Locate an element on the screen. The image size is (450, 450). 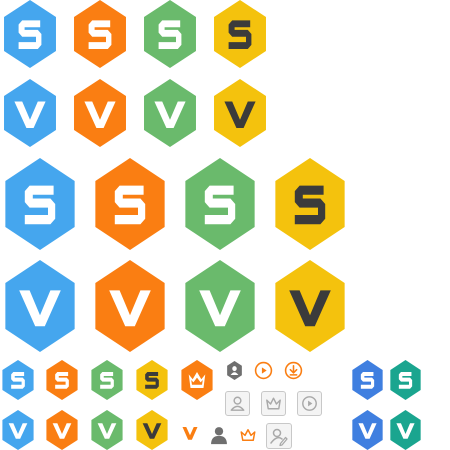
user-edit-box-icon is located at coordinates (279, 436).